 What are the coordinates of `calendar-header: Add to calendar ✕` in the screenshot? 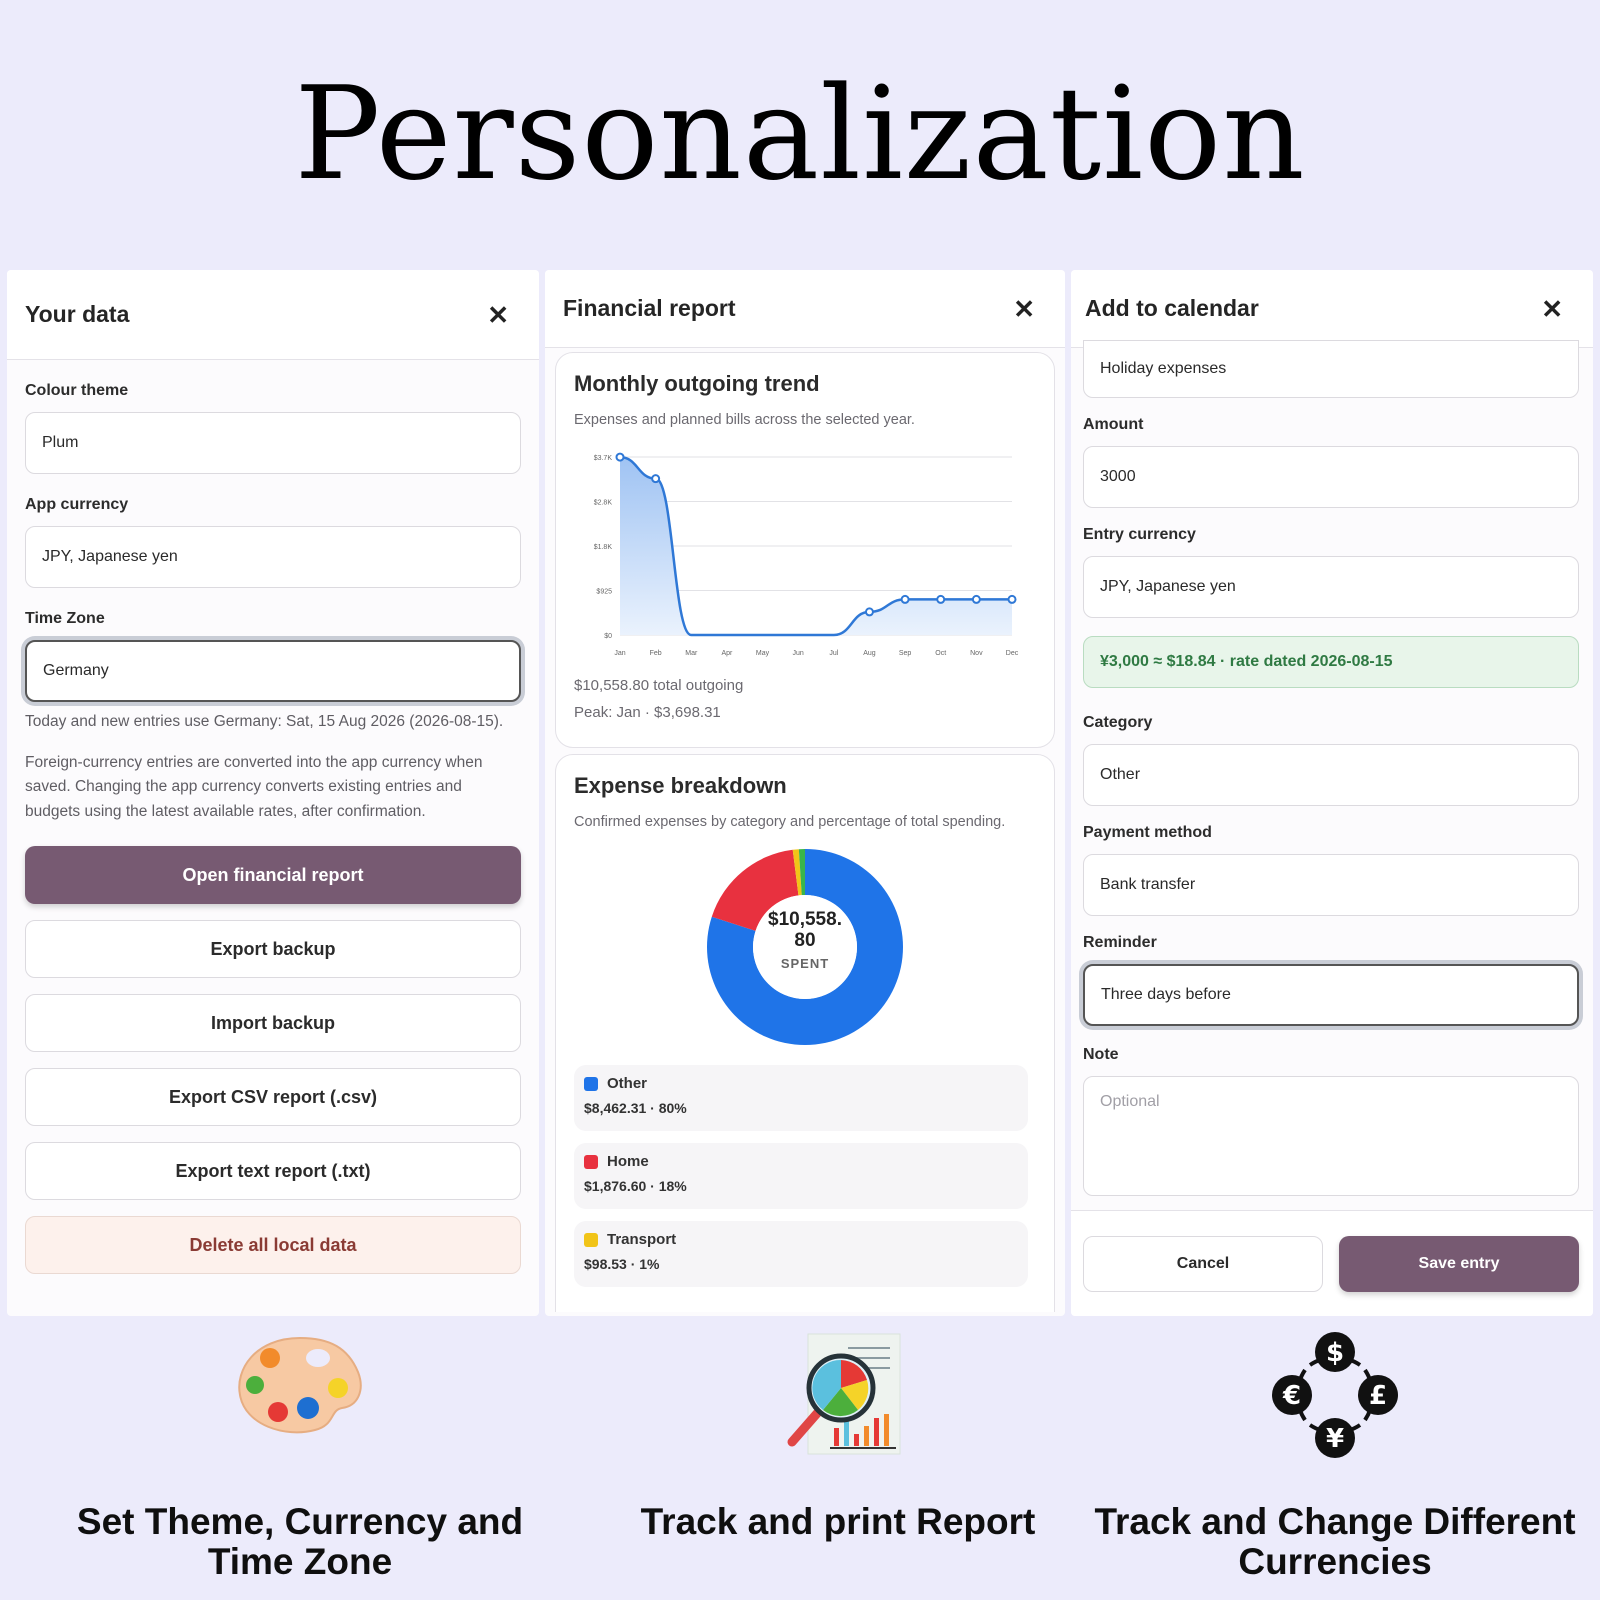 It's located at (1332, 309).